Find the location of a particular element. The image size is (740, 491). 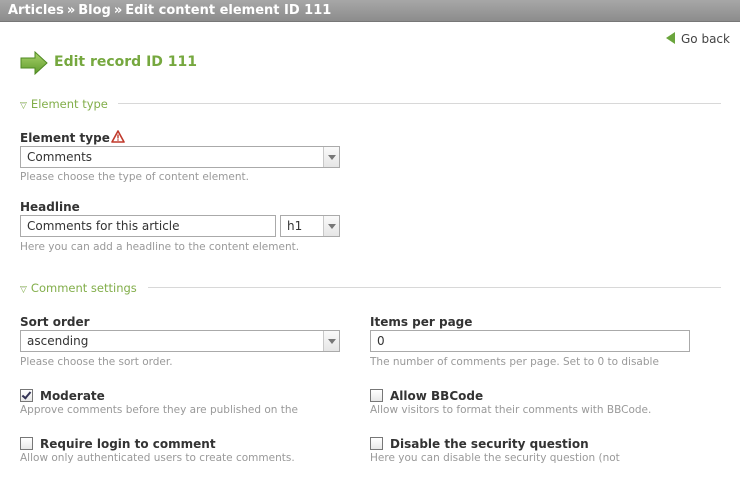

page-title: Edit record ID 111 is located at coordinates (125, 62).